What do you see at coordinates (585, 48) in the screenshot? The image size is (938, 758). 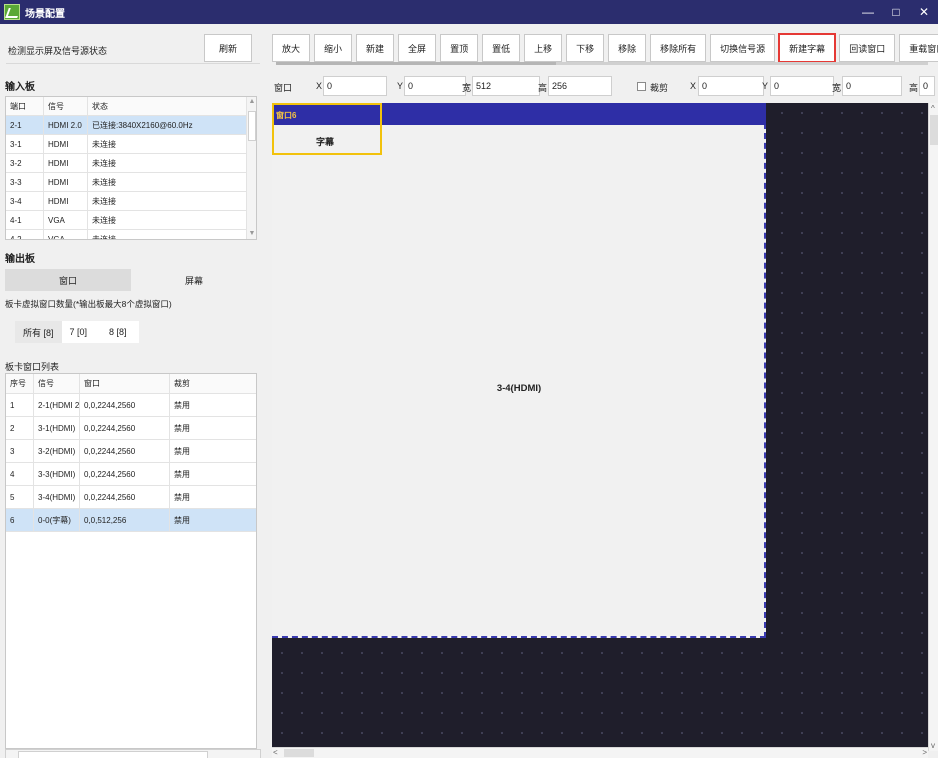 I see `toolbar-button-7: 下移` at bounding box center [585, 48].